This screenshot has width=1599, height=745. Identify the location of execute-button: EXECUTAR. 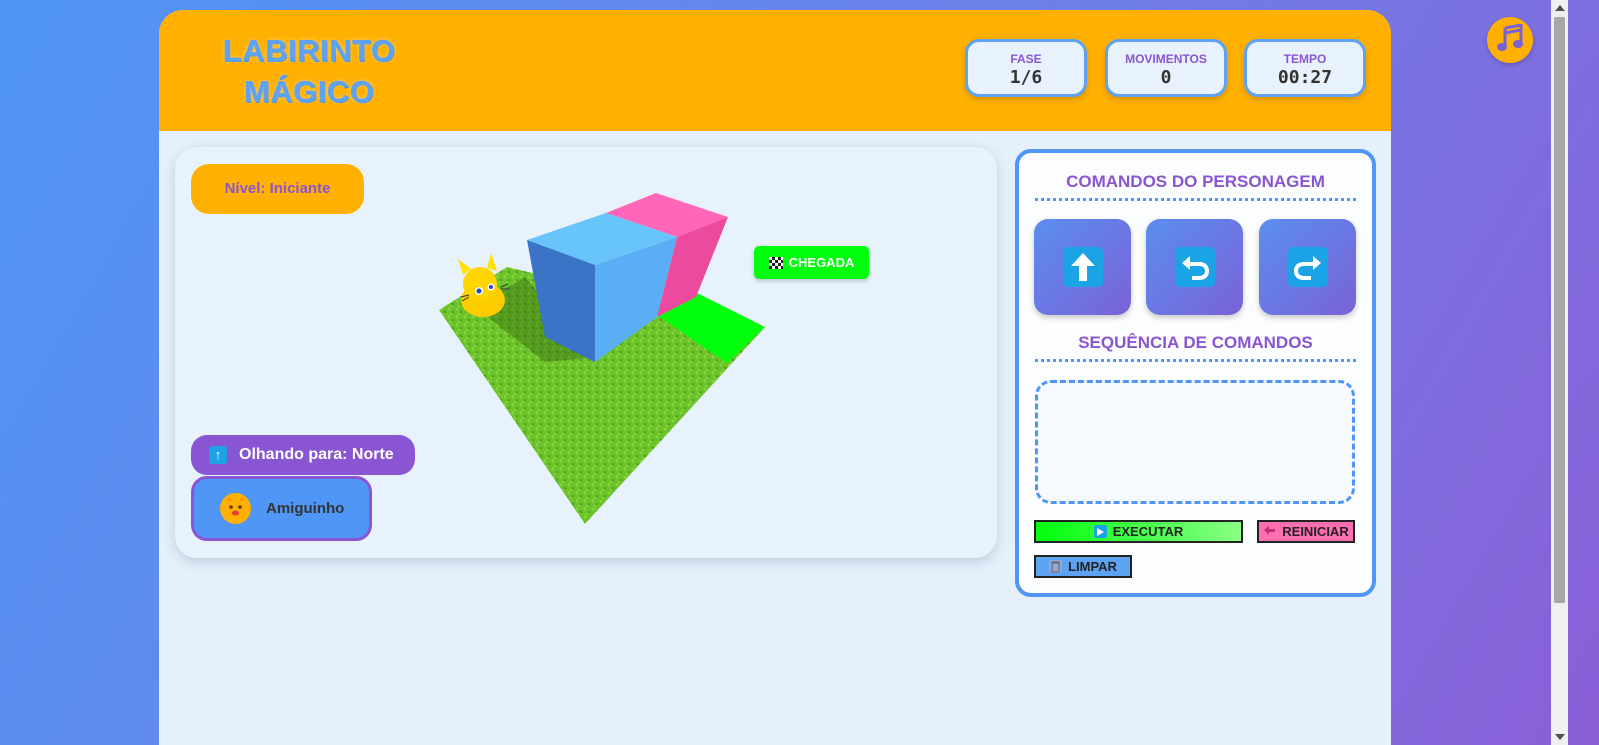
(1138, 531).